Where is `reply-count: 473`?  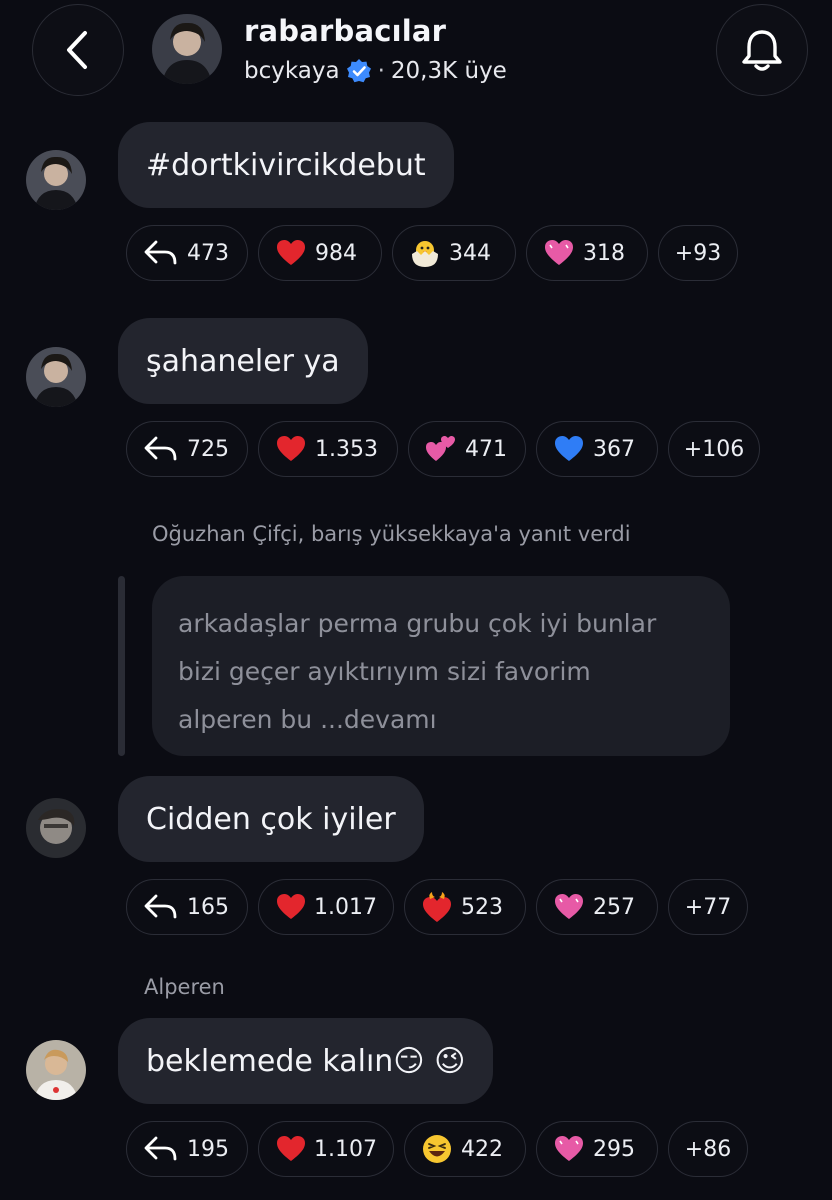
reply-count: 473 is located at coordinates (208, 253).